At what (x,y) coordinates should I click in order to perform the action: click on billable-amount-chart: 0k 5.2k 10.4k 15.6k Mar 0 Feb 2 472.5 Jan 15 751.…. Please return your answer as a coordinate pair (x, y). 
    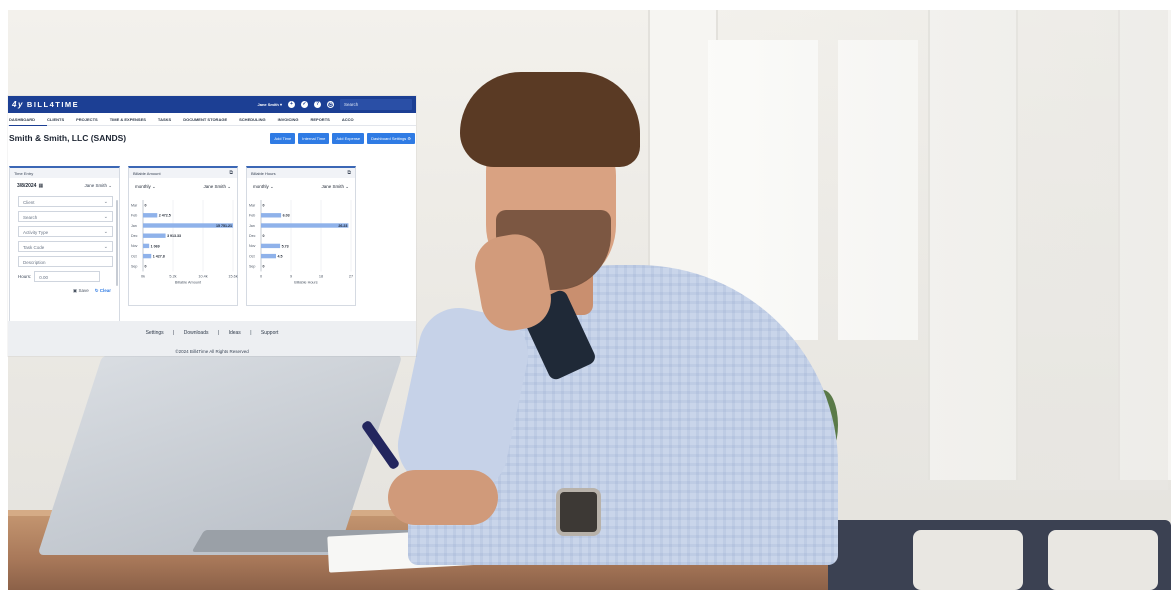
    Looking at the image, I should click on (184, 242).